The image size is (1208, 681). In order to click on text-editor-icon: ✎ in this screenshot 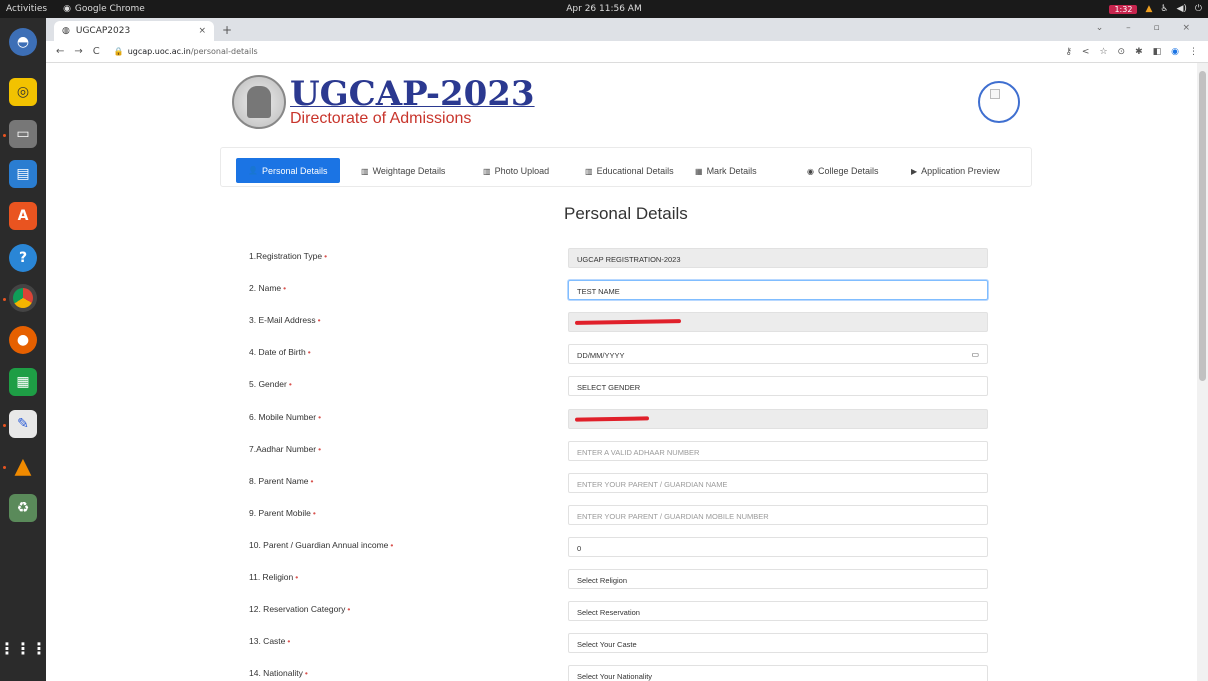, I will do `click(23, 424)`.